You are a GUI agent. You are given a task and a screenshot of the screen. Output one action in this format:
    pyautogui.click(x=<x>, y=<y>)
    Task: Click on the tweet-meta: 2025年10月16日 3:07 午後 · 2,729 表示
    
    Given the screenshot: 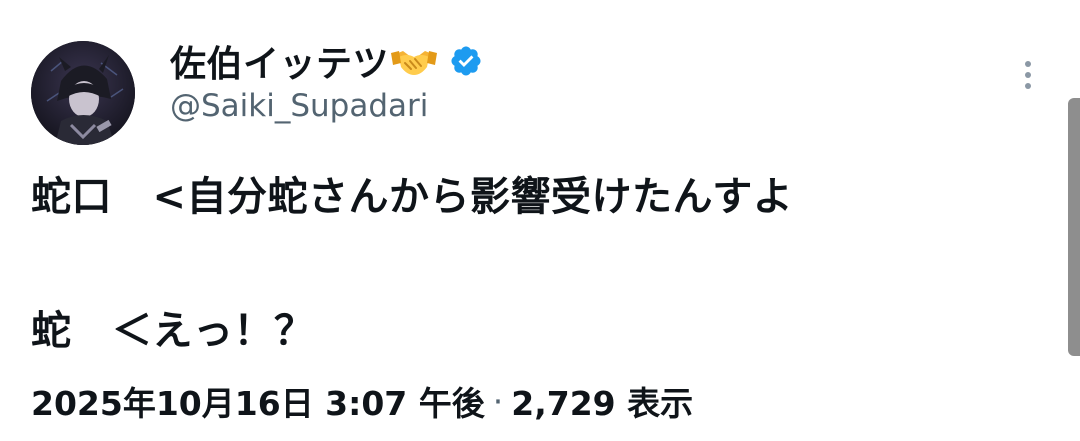 What is the action you would take?
    pyautogui.click(x=362, y=401)
    